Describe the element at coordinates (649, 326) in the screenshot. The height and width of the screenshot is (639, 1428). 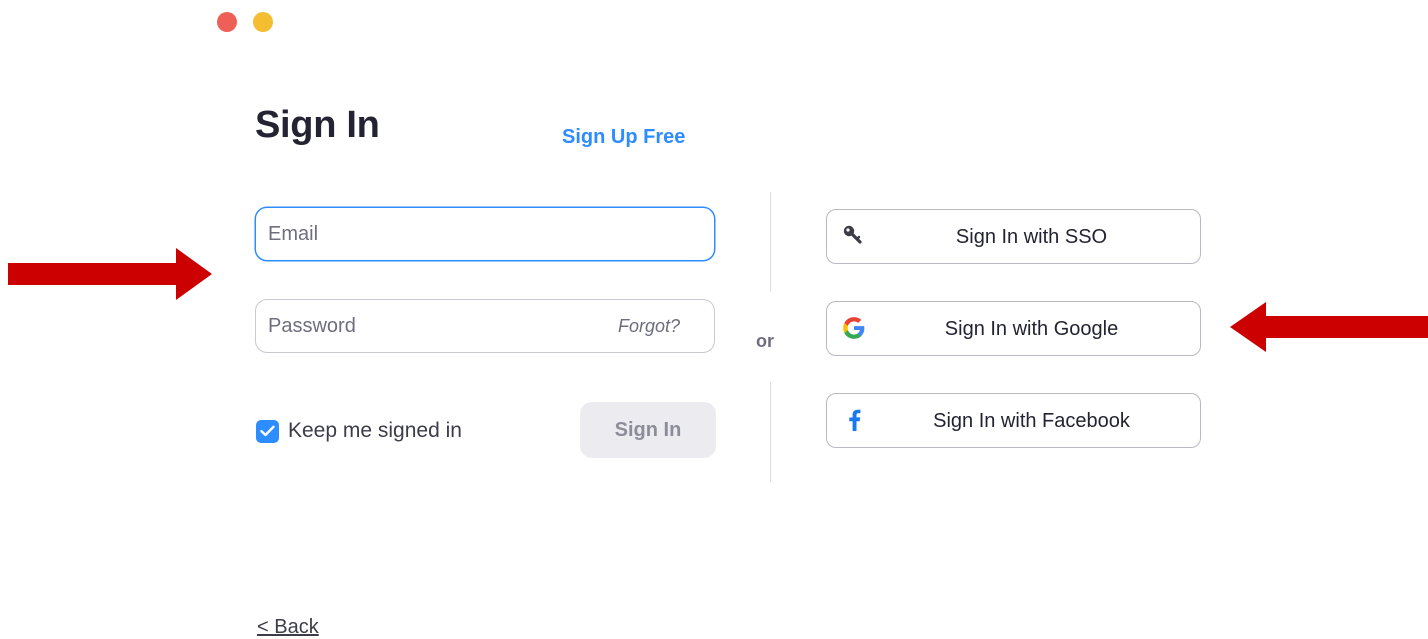
I see `forgot-password-link: Forgot?` at that location.